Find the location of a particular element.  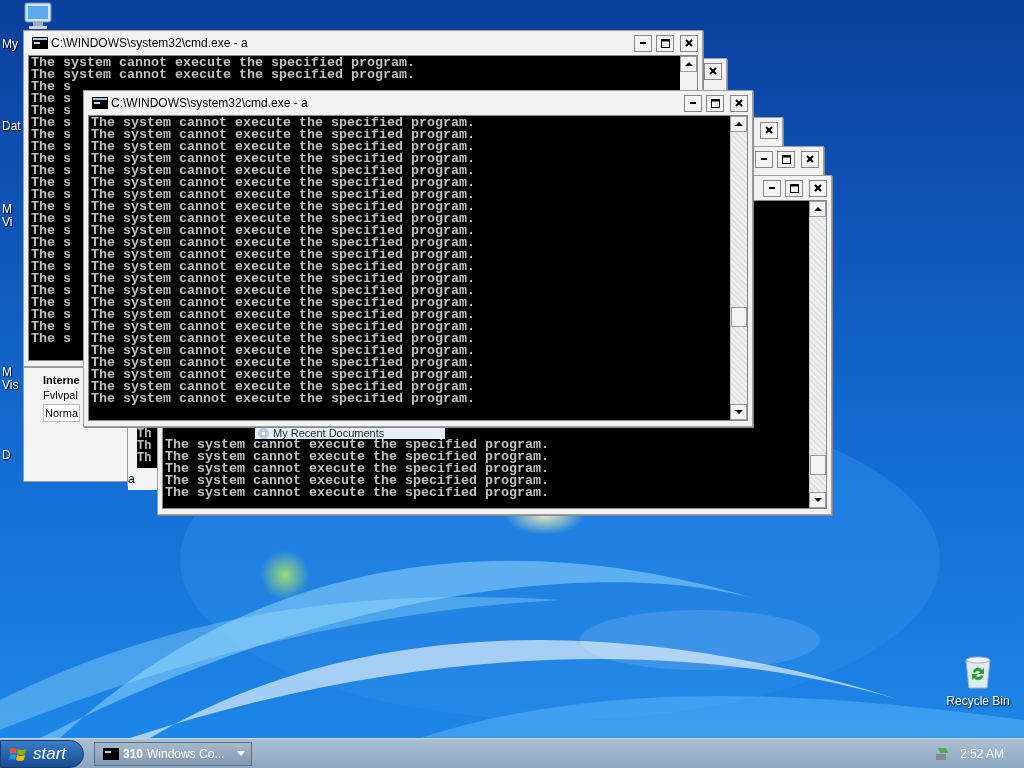

desktop-icon-label: M Vi is located at coordinates (7, 216).